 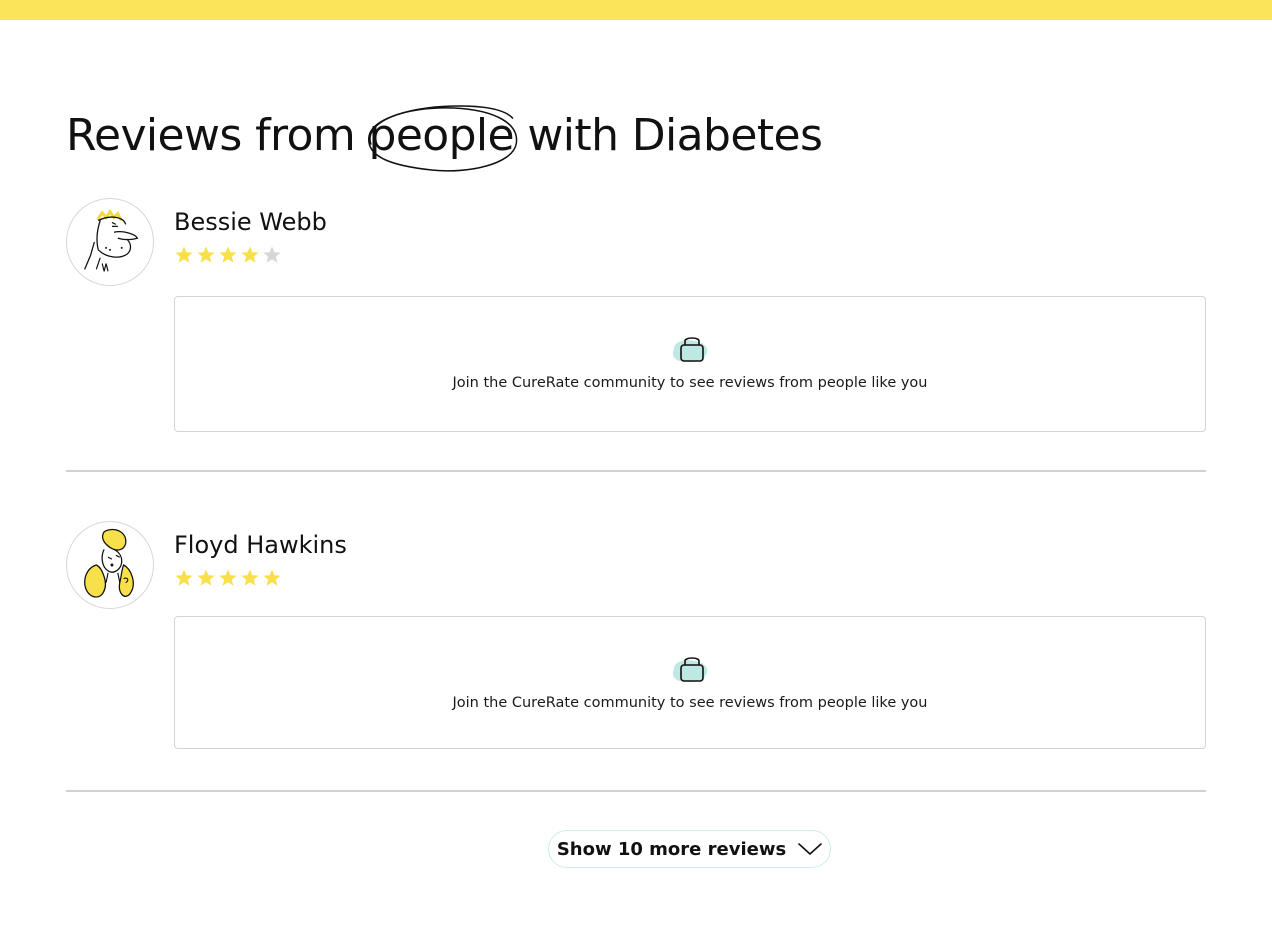 What do you see at coordinates (636, 10) in the screenshot?
I see `top-accent-bar` at bounding box center [636, 10].